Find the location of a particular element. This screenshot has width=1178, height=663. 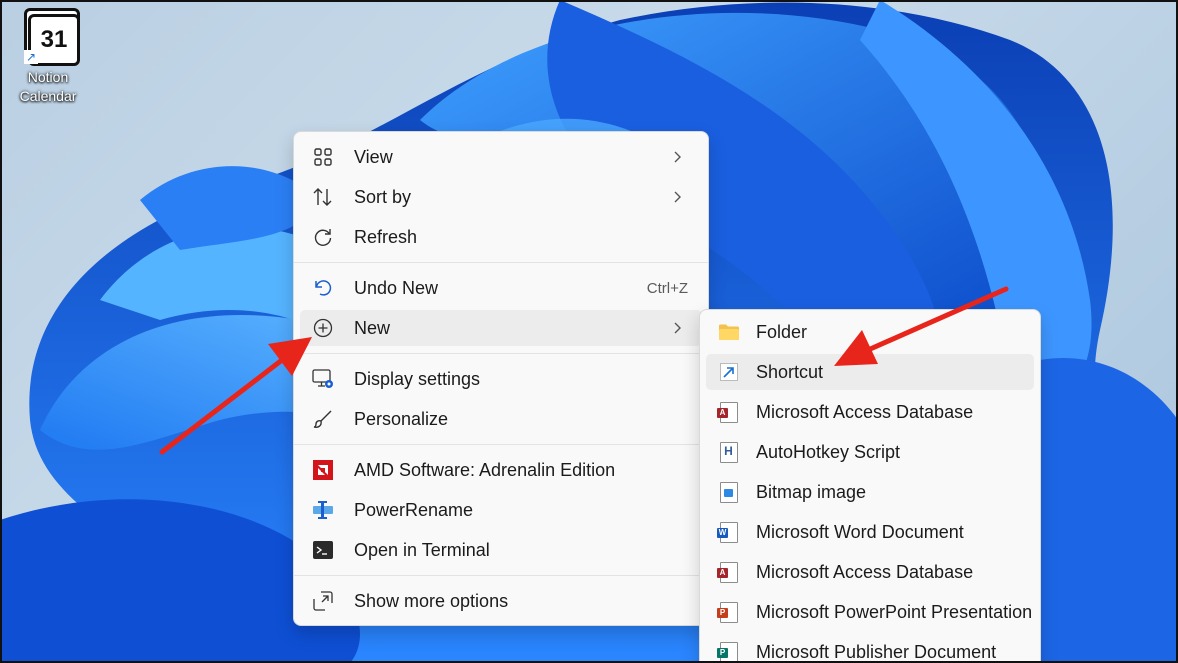

shortcut-label-line1: Notion is located at coordinates (48, 77).